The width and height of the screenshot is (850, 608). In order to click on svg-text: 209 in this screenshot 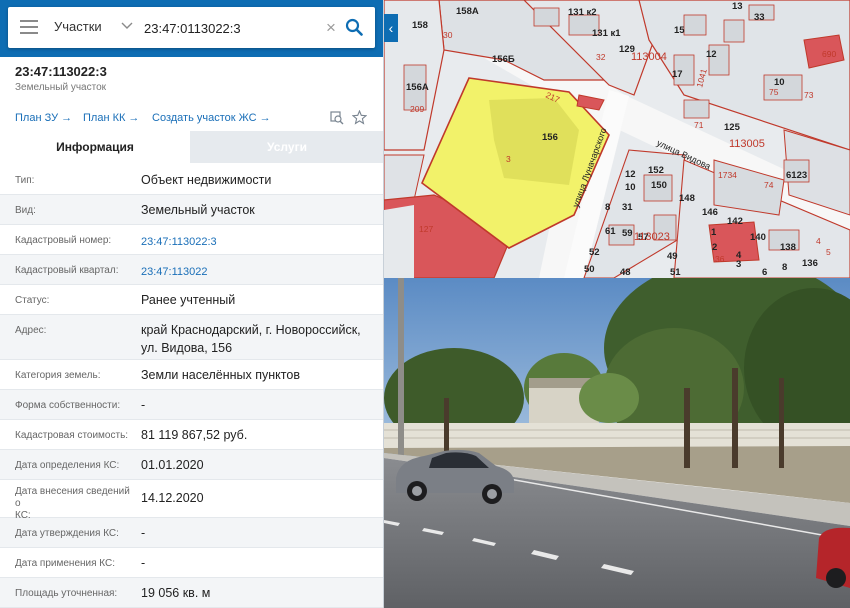, I will do `click(417, 109)`.